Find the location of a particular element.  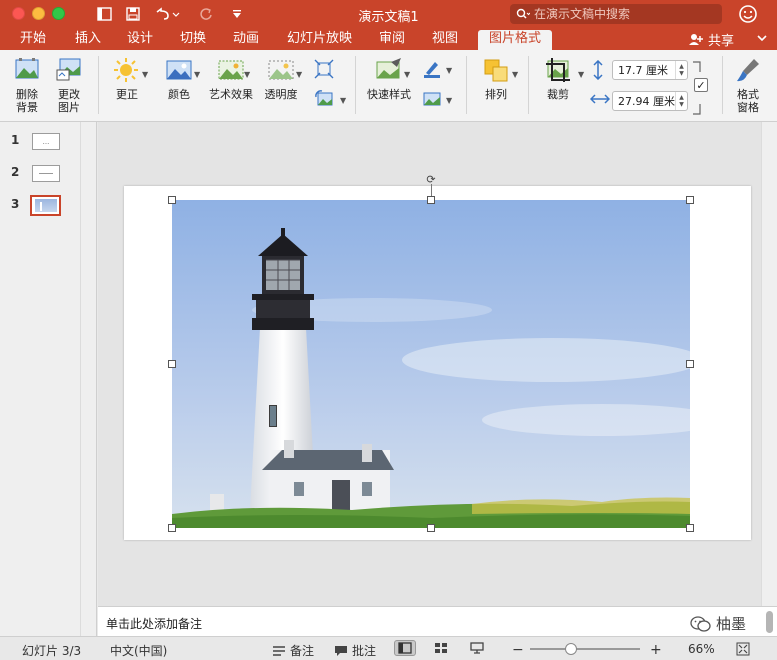

fit-to-window-button is located at coordinates (743, 649).